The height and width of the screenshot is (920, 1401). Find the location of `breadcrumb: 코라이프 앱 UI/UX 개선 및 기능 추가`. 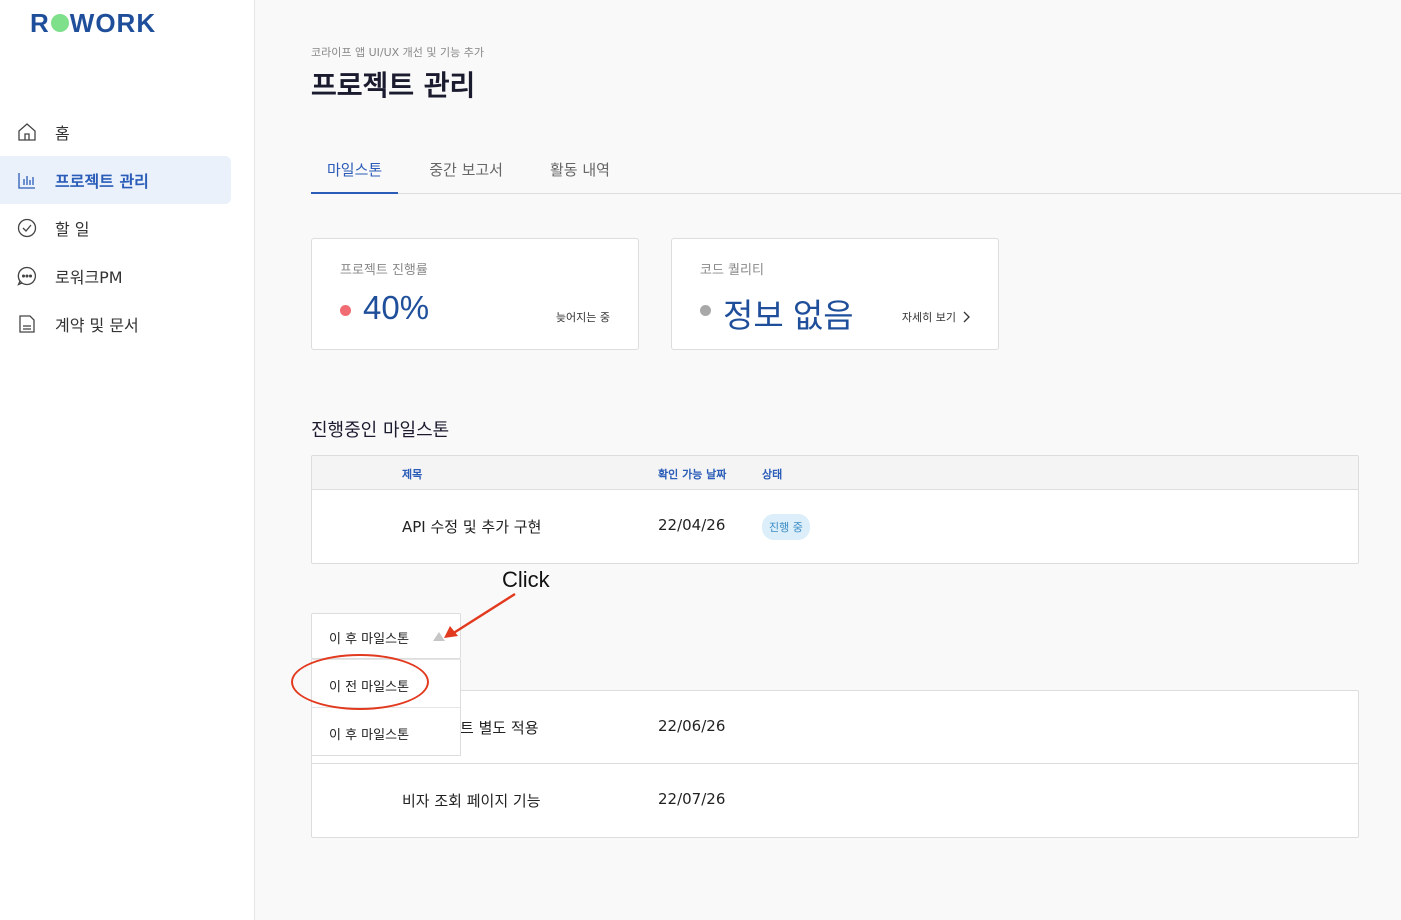

breadcrumb: 코라이프 앱 UI/UX 개선 및 기능 추가 is located at coordinates (398, 52).